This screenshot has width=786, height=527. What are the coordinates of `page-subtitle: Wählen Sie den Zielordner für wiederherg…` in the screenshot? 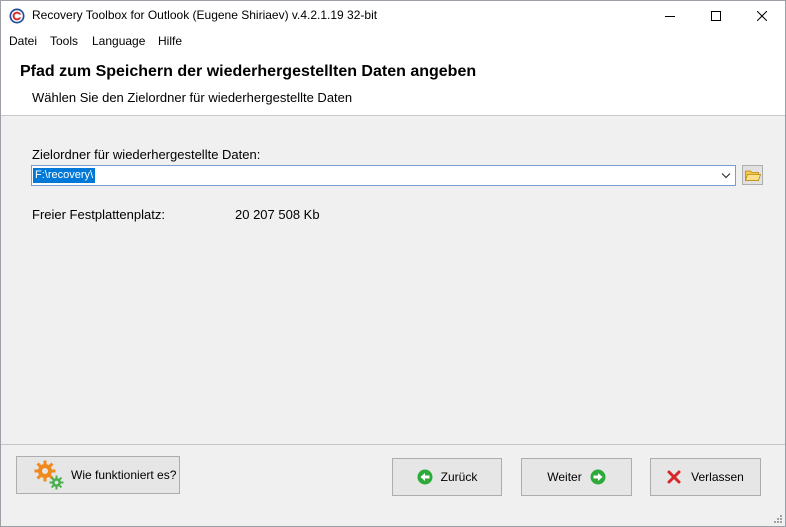 It's located at (192, 97).